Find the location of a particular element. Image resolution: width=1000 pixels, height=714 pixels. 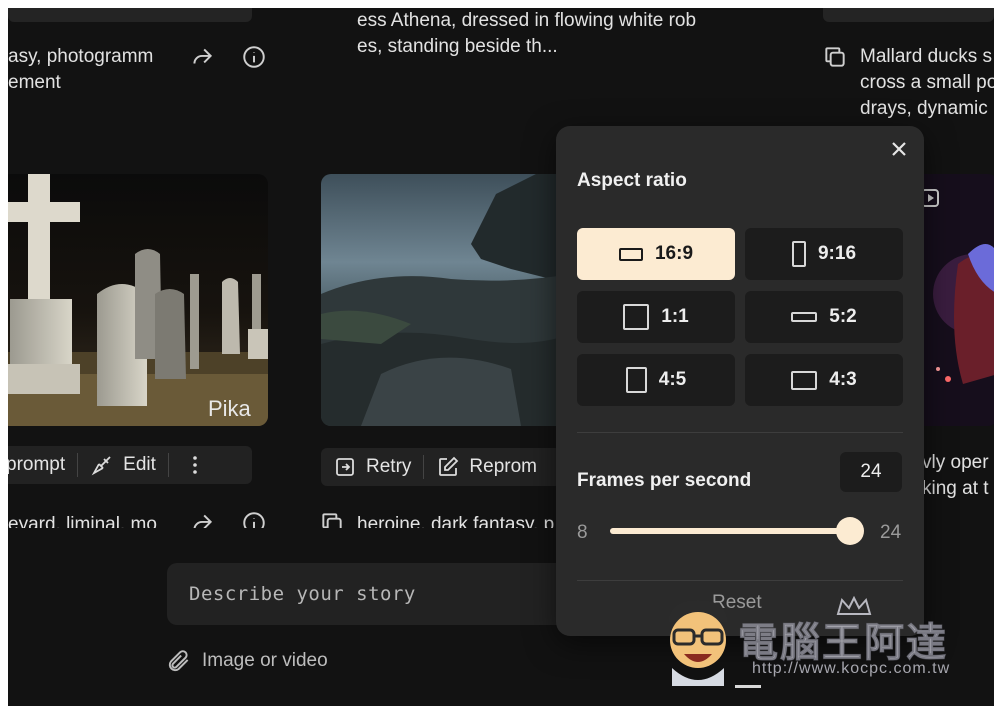

fps-title: Frames per second is located at coordinates (664, 480).